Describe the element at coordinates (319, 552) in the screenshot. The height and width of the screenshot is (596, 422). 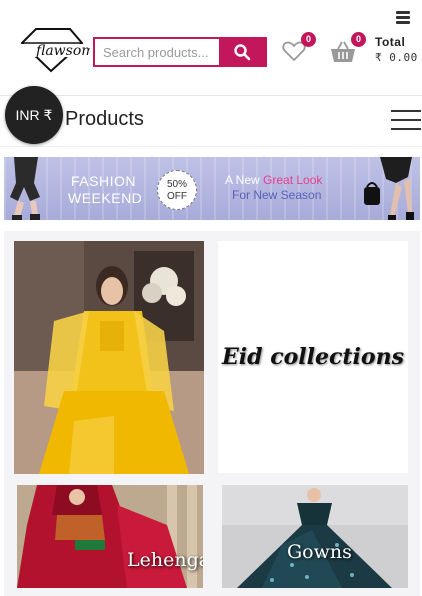
I see `gowns-caption: Gowns` at that location.